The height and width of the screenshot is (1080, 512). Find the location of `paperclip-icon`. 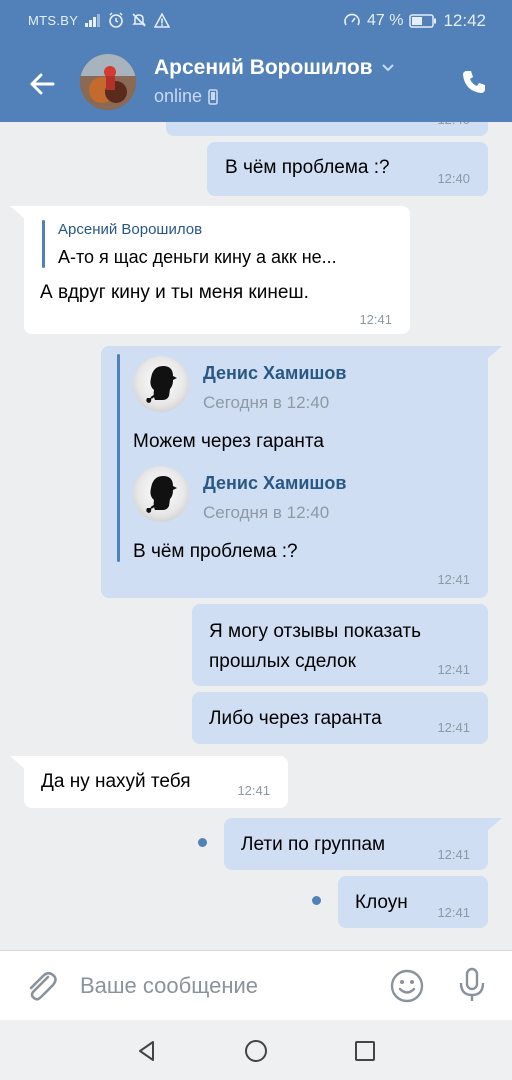

paperclip-icon is located at coordinates (43, 986).